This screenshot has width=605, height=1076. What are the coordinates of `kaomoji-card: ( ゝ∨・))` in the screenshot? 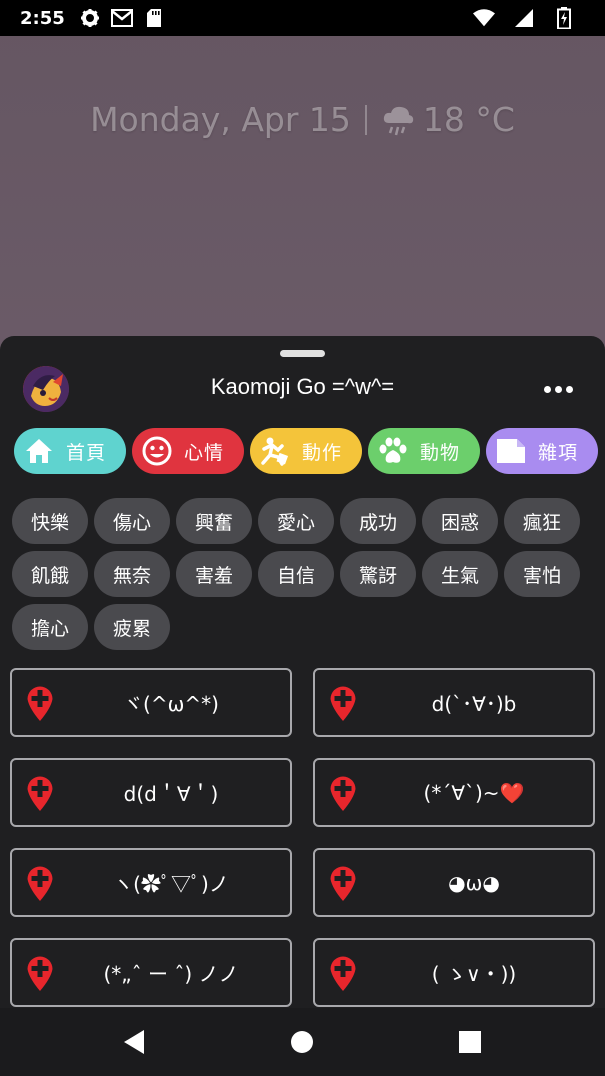 It's located at (454, 972).